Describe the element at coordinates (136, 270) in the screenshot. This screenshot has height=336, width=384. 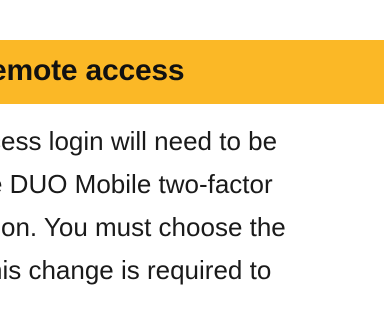
I see `notice-body-line: his change is required to` at that location.